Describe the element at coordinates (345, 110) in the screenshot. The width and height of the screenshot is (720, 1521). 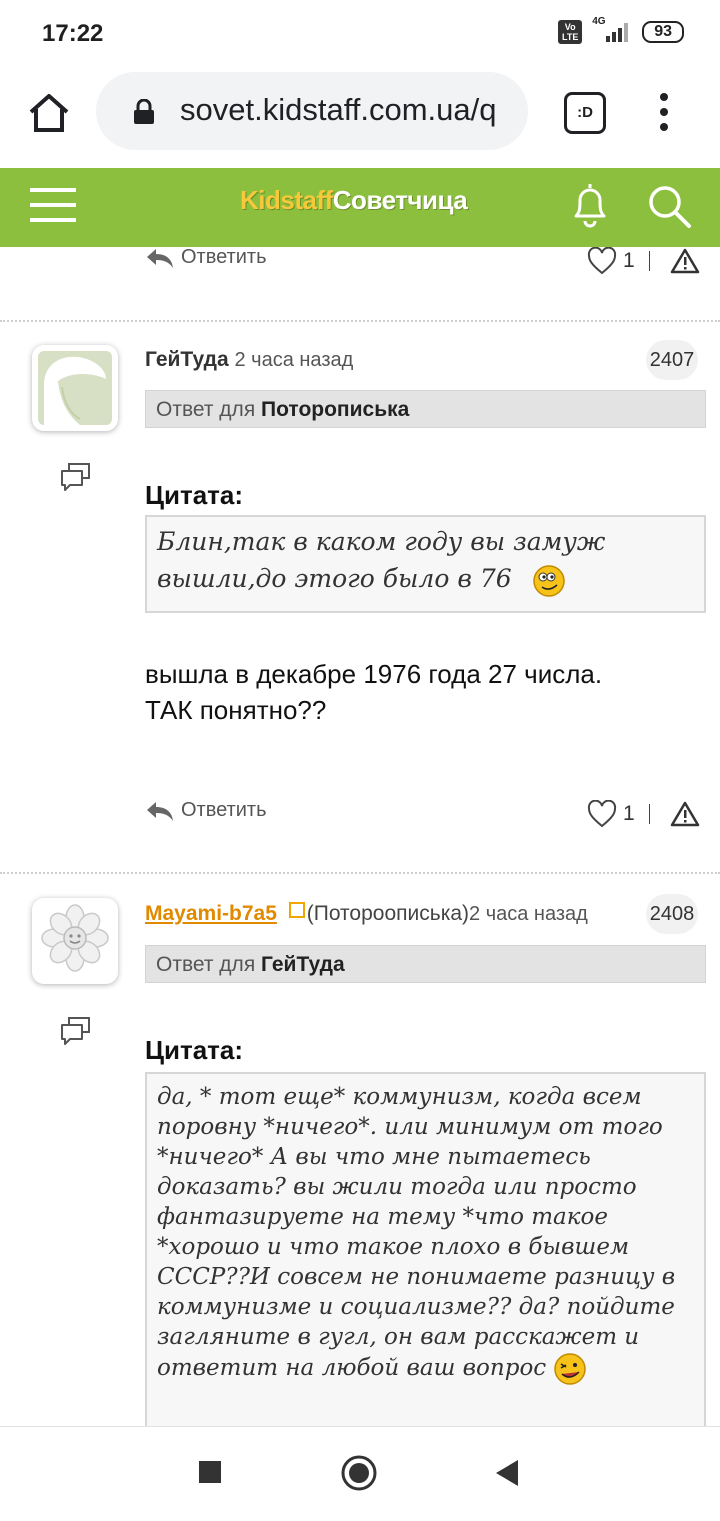
I see `url-text: sovet.kidstaff.com.ua/q` at that location.